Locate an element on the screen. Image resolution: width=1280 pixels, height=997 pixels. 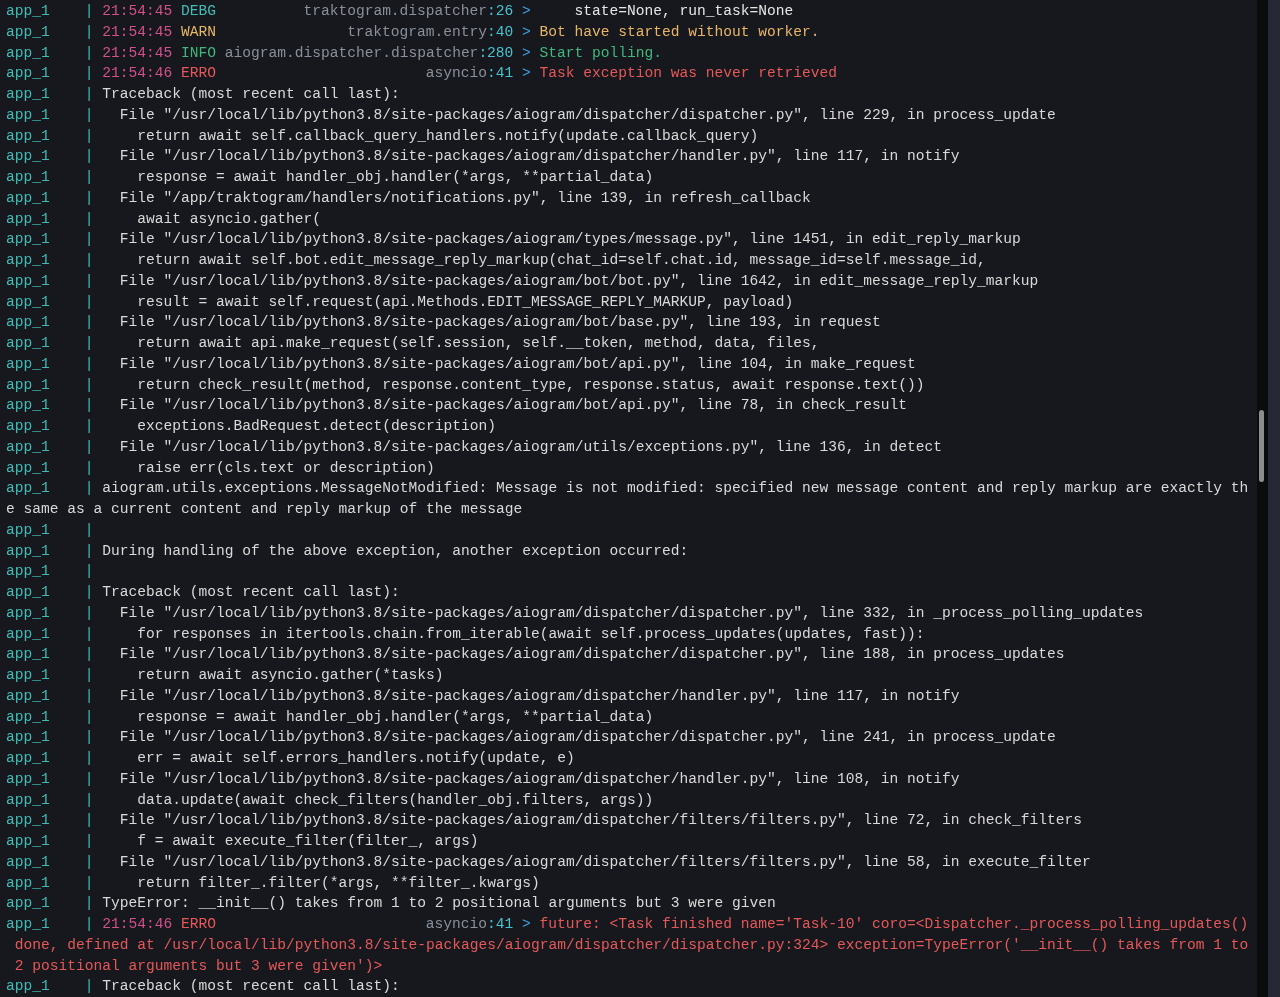
traceback-line: return await api.make_request(self.session, self.__token, method, data, files, is located at coordinates (478, 343).